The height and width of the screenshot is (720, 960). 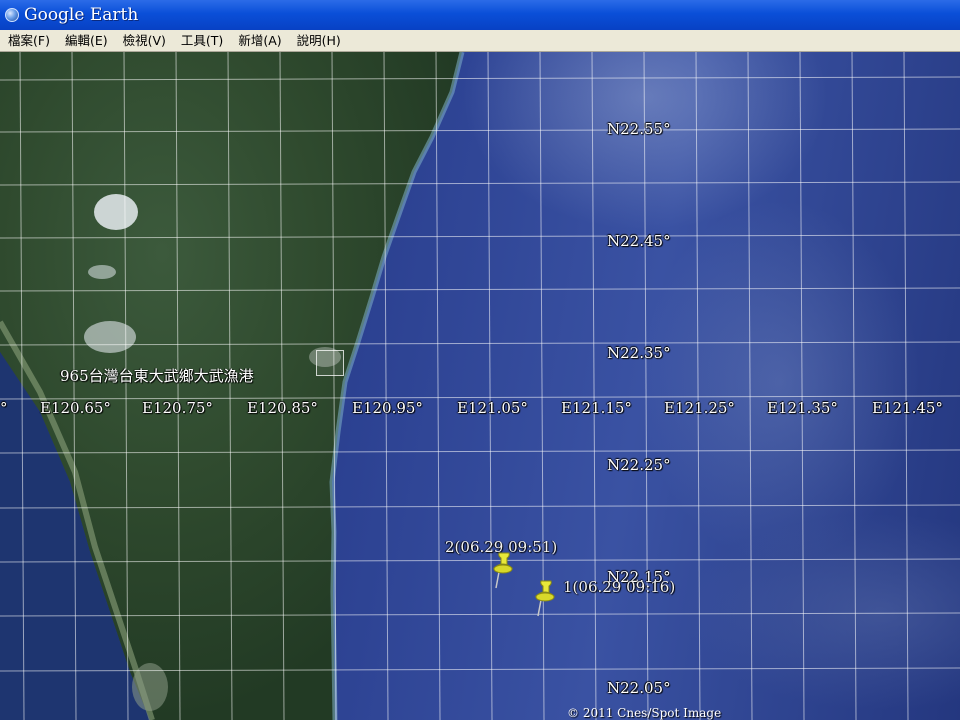 What do you see at coordinates (480, 15) in the screenshot?
I see `title-bar: Google Earth` at bounding box center [480, 15].